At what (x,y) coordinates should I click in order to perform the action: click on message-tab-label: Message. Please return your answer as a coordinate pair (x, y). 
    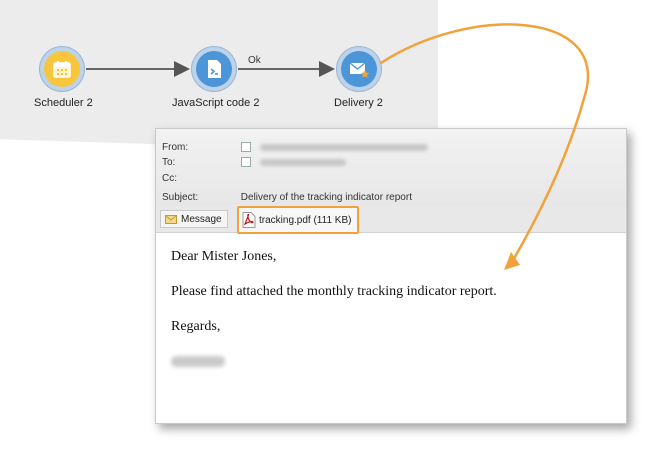
    Looking at the image, I should click on (201, 219).